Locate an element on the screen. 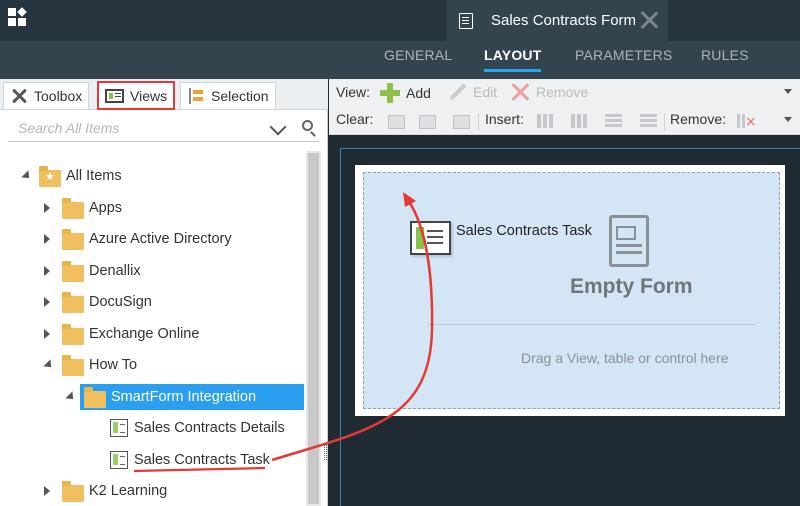  add-view-button: Add is located at coordinates (405, 93).